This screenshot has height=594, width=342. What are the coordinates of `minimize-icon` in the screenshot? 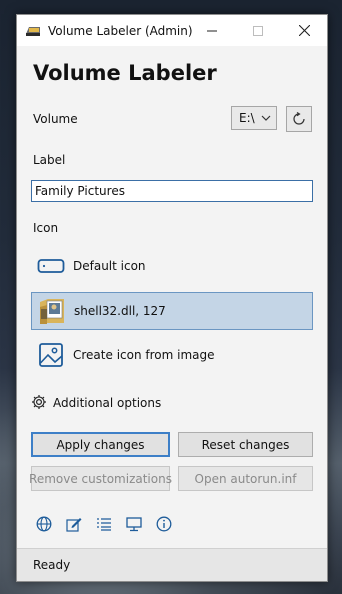 It's located at (212, 30).